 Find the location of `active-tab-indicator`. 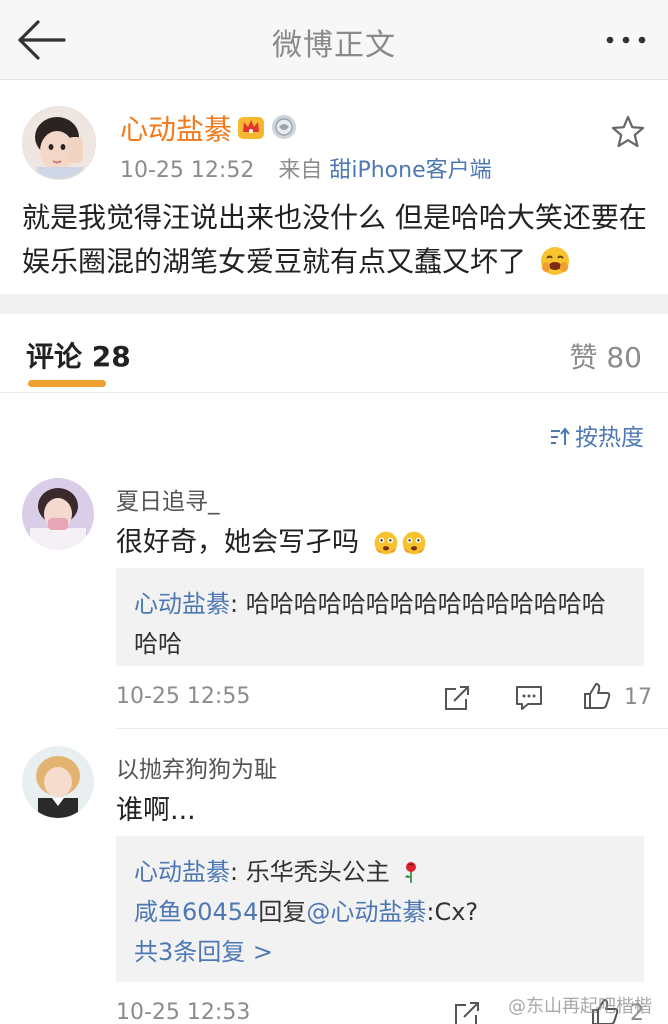

active-tab-indicator is located at coordinates (67, 383).